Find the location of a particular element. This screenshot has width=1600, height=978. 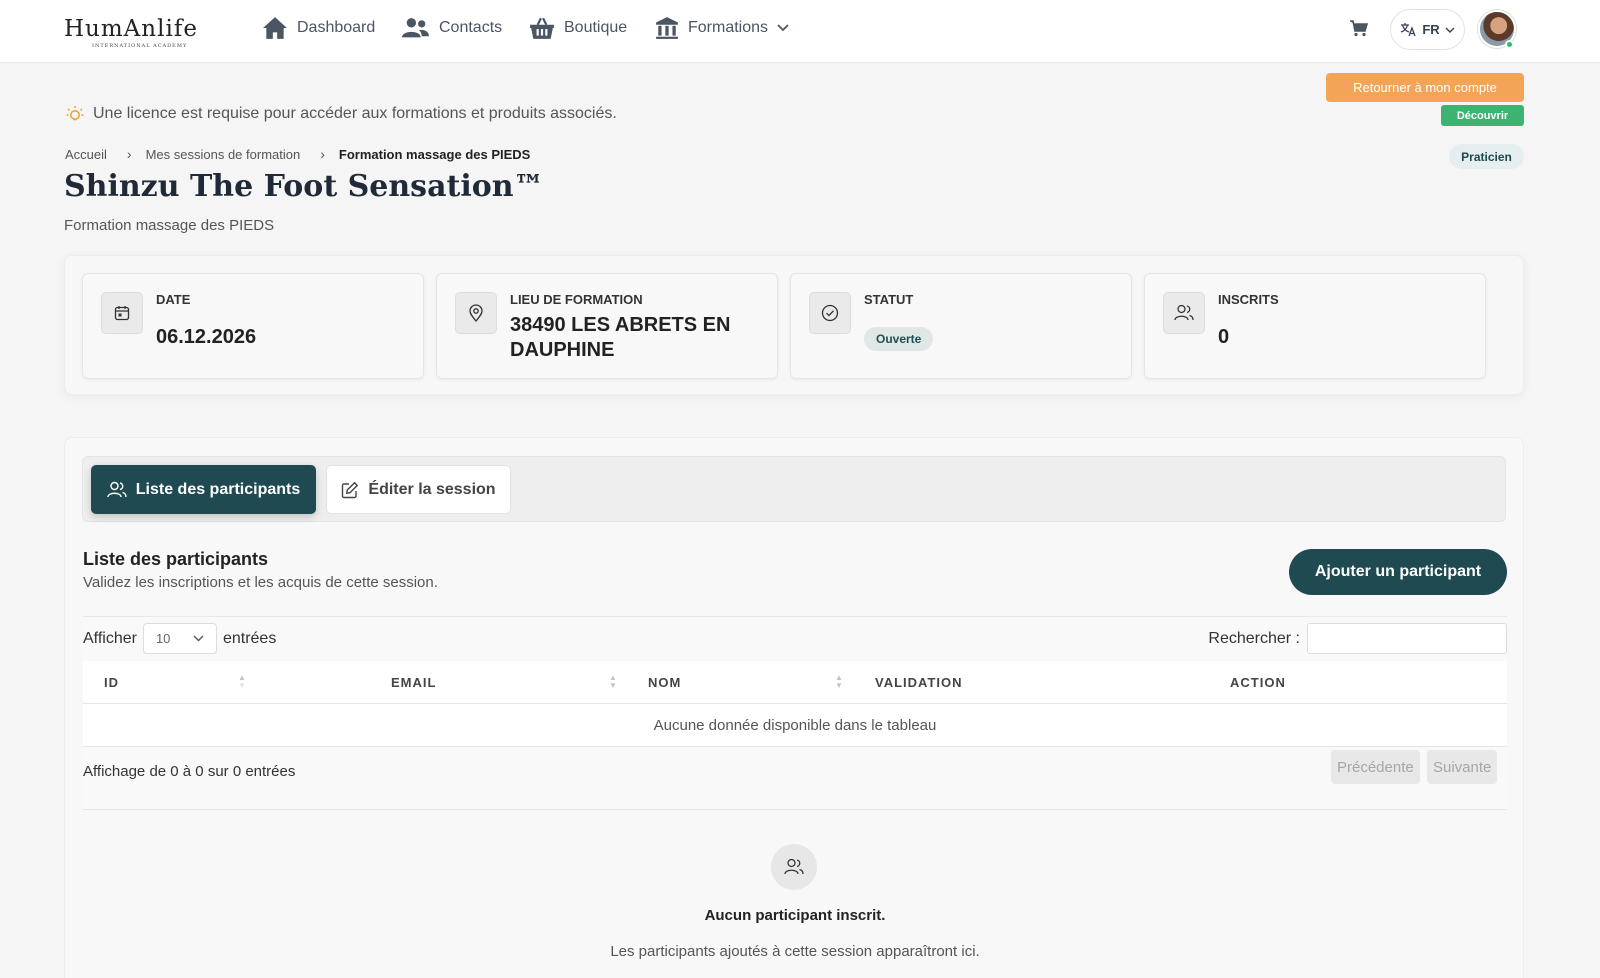

page-length-value: 10 is located at coordinates (163, 638).